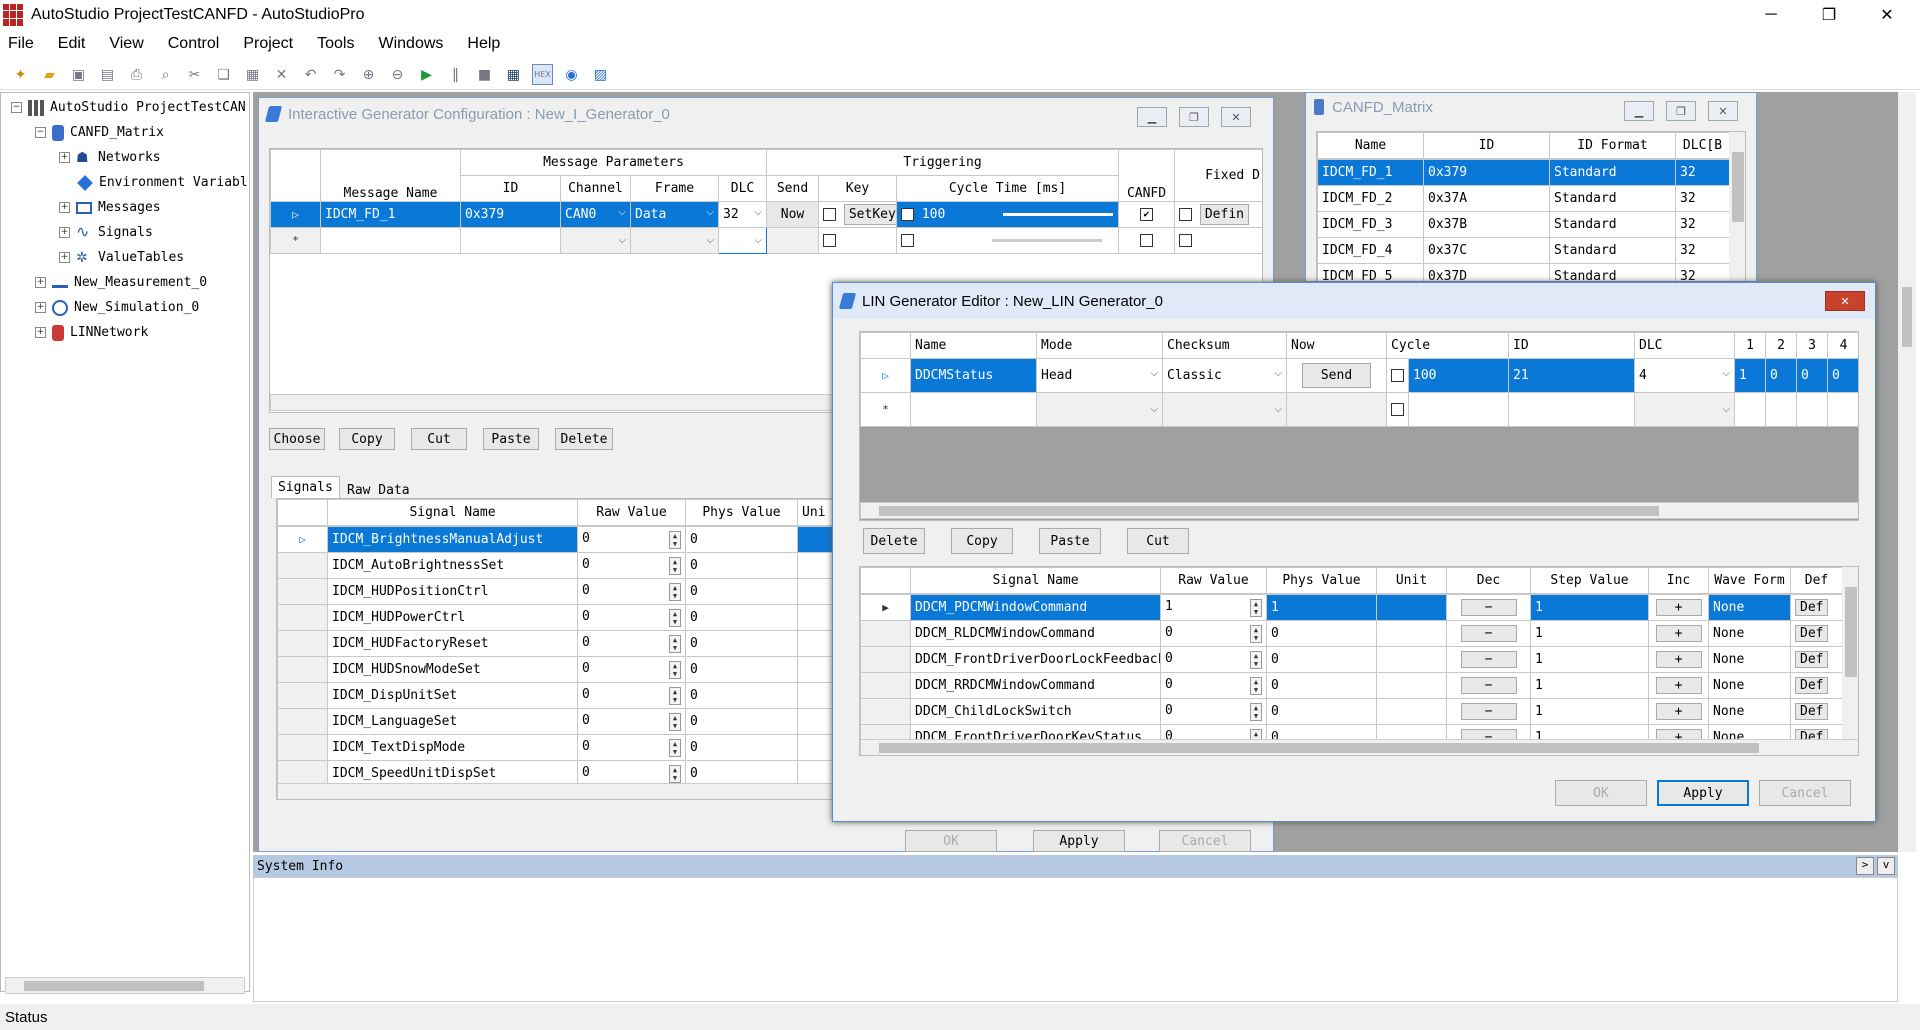 The width and height of the screenshot is (1920, 1030). Describe the element at coordinates (951, 841) in the screenshot. I see `ig-ok-button: OK` at that location.